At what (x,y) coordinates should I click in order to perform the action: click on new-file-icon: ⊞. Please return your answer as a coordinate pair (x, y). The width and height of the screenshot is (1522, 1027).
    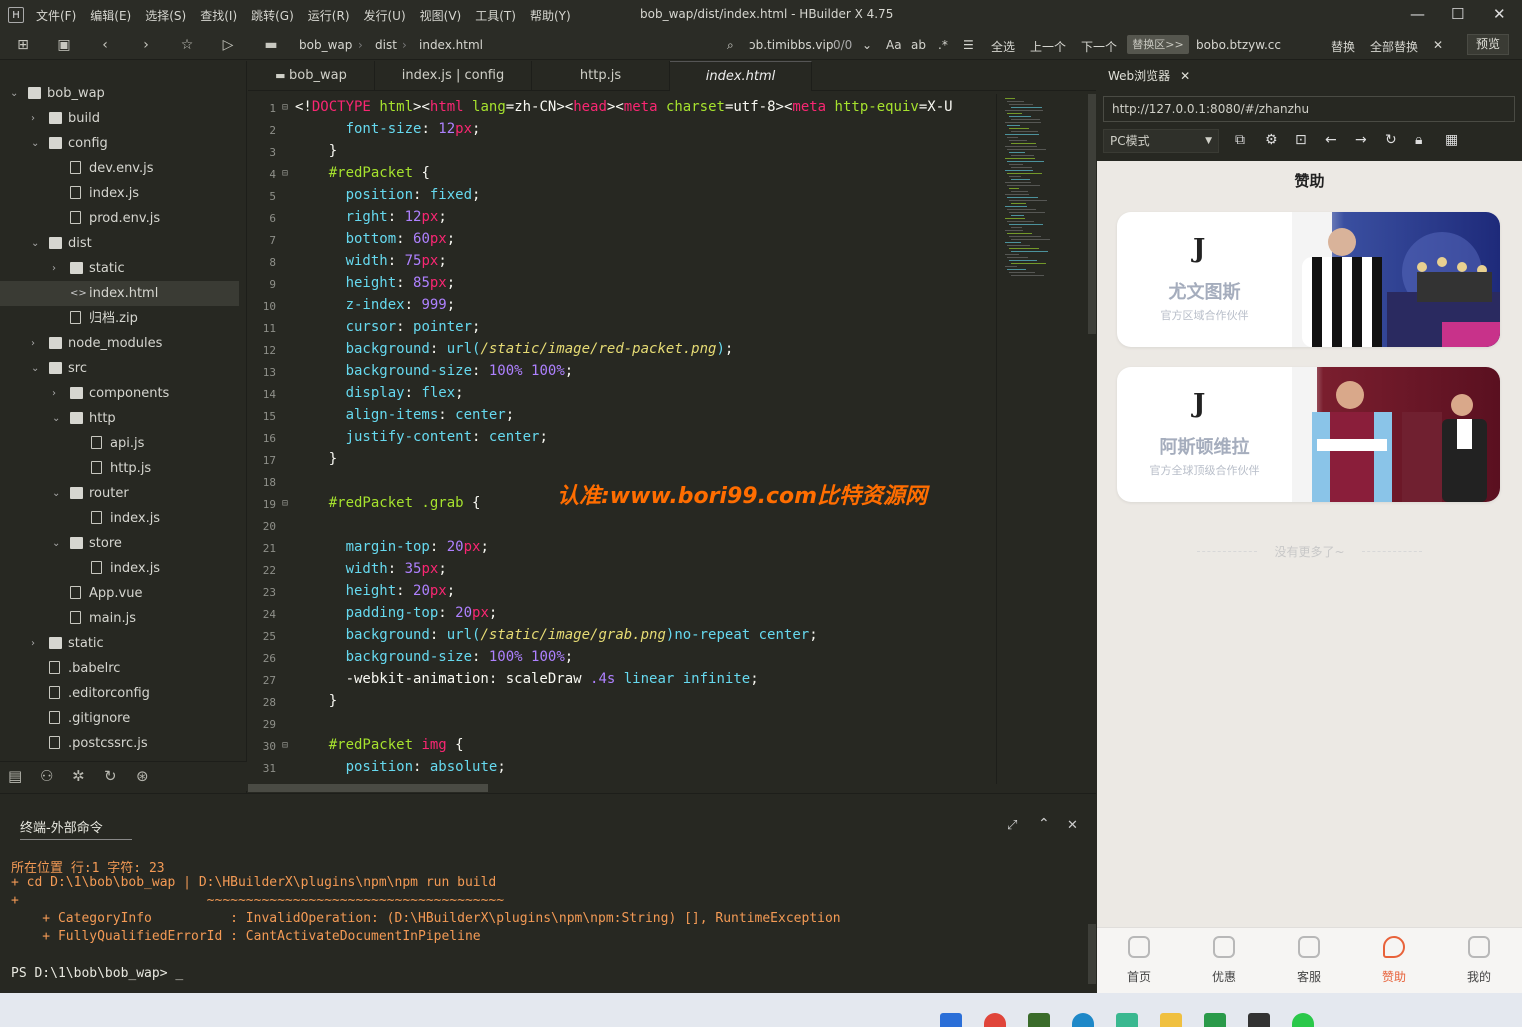
    Looking at the image, I should click on (23, 45).